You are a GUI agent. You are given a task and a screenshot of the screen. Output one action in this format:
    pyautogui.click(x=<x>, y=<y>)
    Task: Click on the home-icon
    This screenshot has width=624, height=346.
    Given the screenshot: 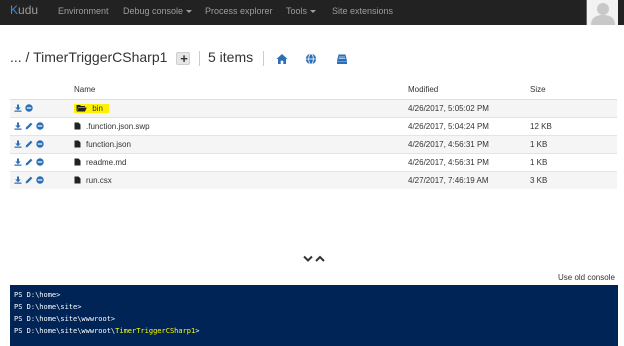 What is the action you would take?
    pyautogui.click(x=282, y=59)
    